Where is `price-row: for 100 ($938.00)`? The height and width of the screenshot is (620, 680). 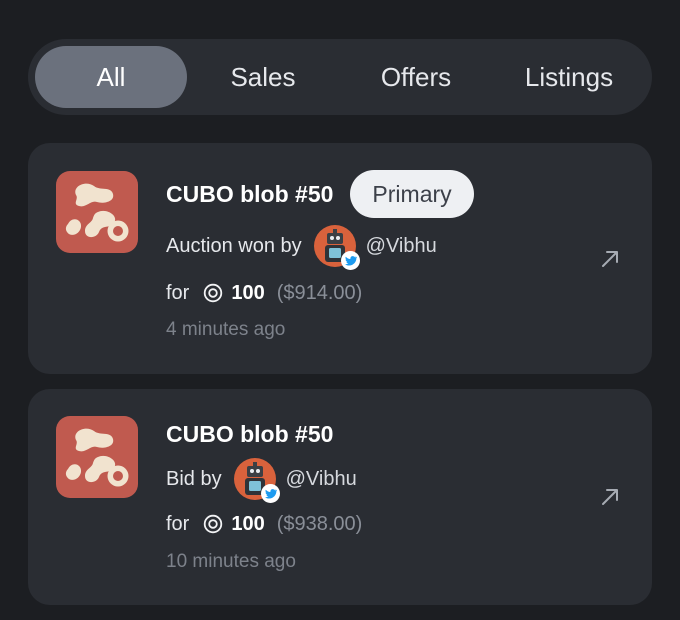
price-row: for 100 ($938.00) is located at coordinates (264, 524).